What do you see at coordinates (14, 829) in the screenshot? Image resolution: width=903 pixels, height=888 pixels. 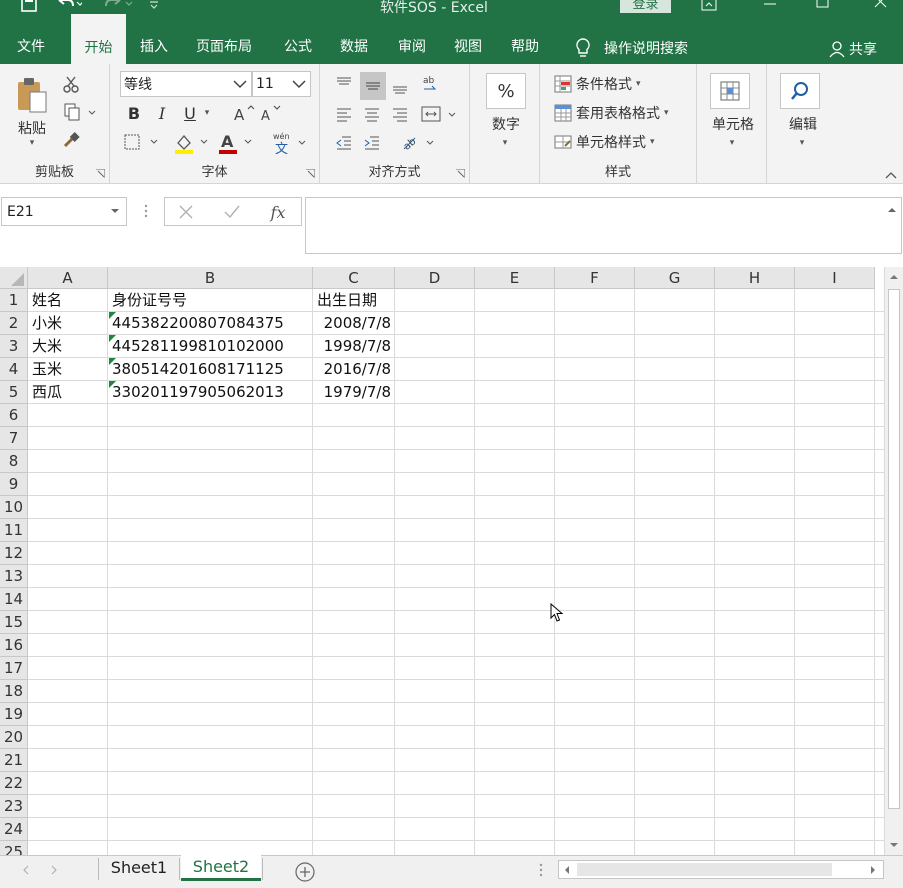 I see `row-header: 24` at bounding box center [14, 829].